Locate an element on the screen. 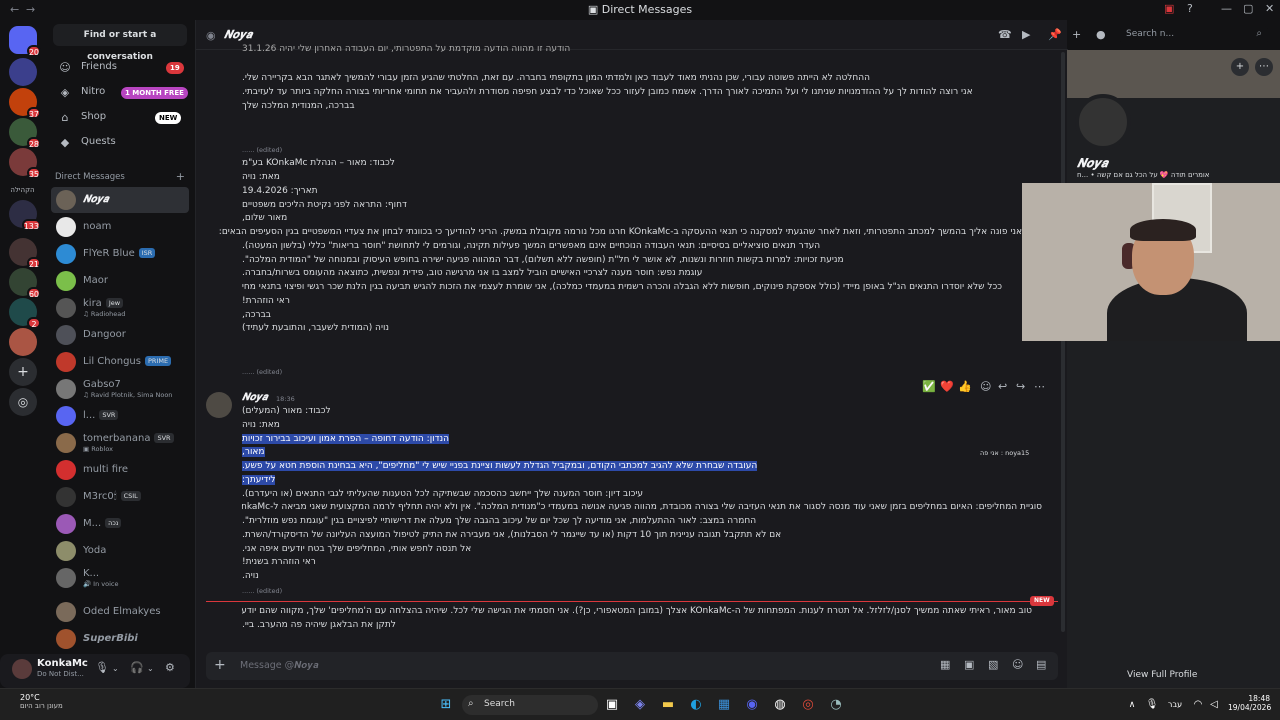 The width and height of the screenshot is (1280, 720). server-icon: 37 is located at coordinates (25, 103).